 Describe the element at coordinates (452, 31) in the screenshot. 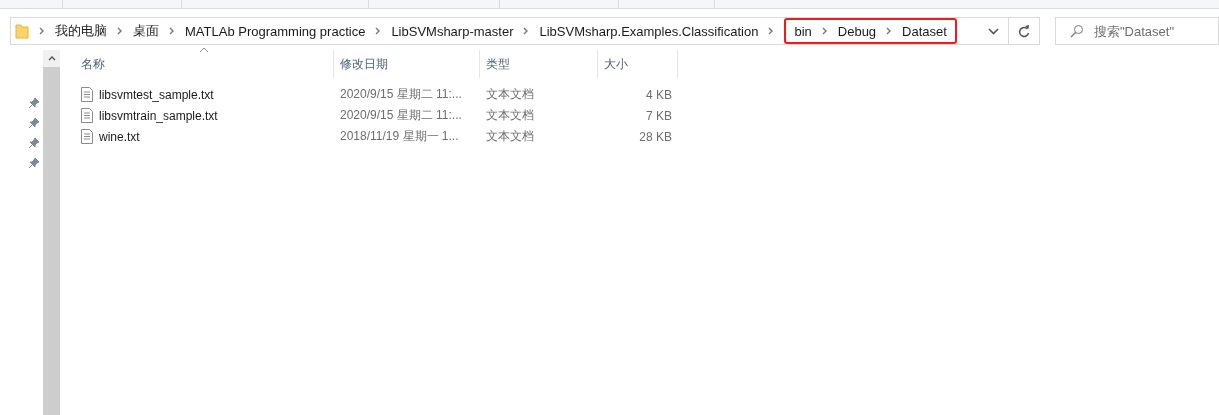

I see `breadcrumb-item: LibSVMsharp-master` at that location.